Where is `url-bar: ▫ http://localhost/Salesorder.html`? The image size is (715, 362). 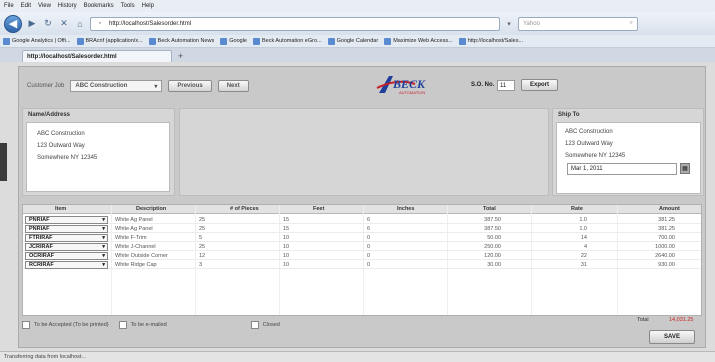
url-bar: ▫ http://localhost/Salesorder.html is located at coordinates (295, 23).